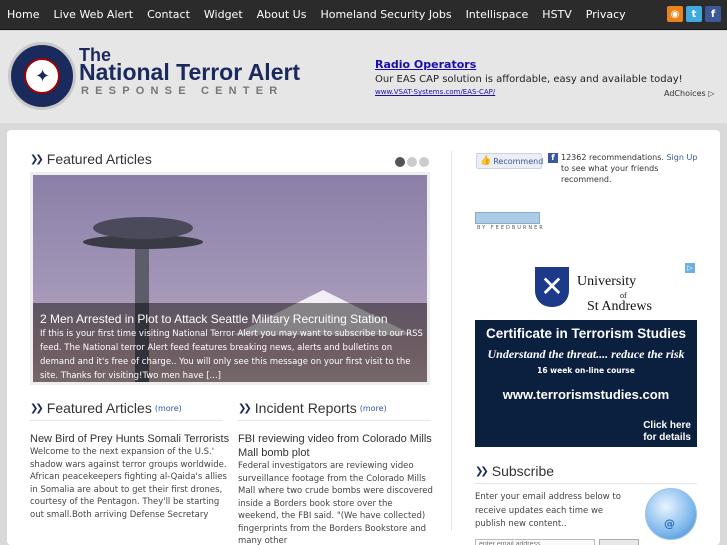  Describe the element at coordinates (586, 394) in the screenshot. I see `ad-site: www.terrorismstudies.com` at that location.